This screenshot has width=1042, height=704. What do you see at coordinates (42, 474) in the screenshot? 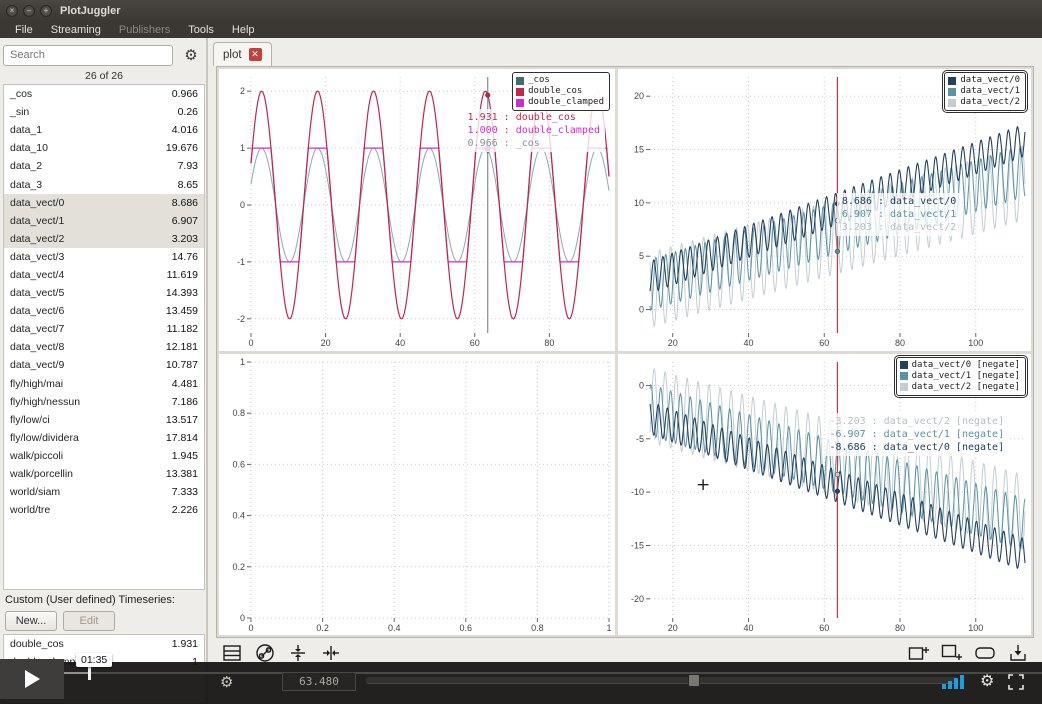
I see `series-name: walk/porcellin` at bounding box center [42, 474].